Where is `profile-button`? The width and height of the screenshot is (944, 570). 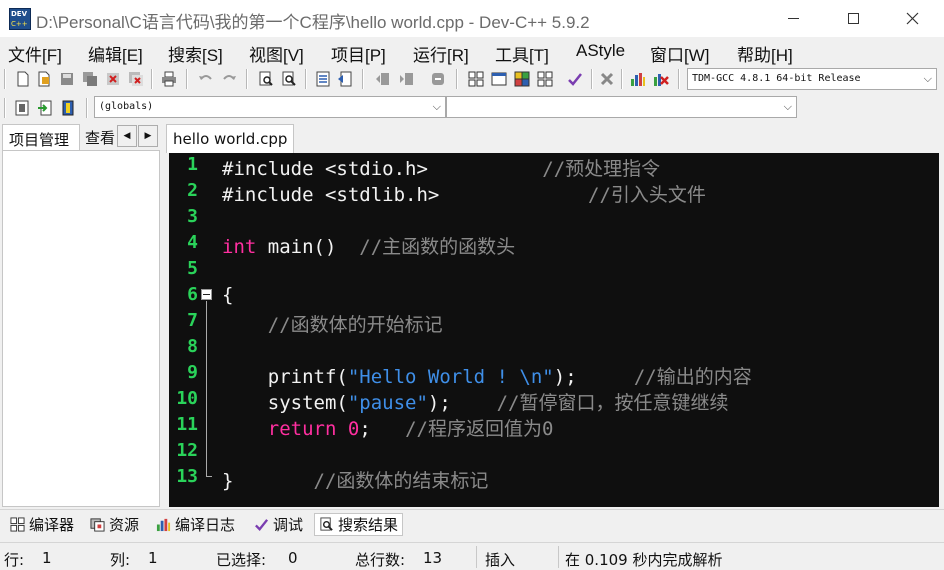
profile-button is located at coordinates (638, 79).